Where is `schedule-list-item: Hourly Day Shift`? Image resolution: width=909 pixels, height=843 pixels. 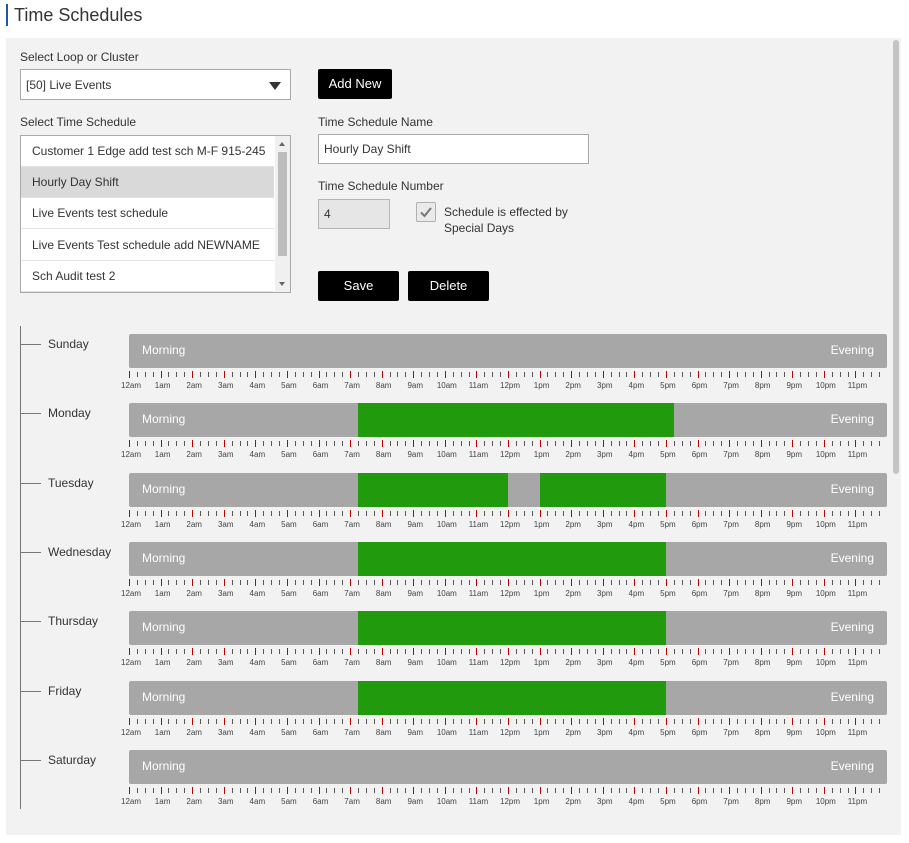
schedule-list-item: Hourly Day Shift is located at coordinates (147, 183).